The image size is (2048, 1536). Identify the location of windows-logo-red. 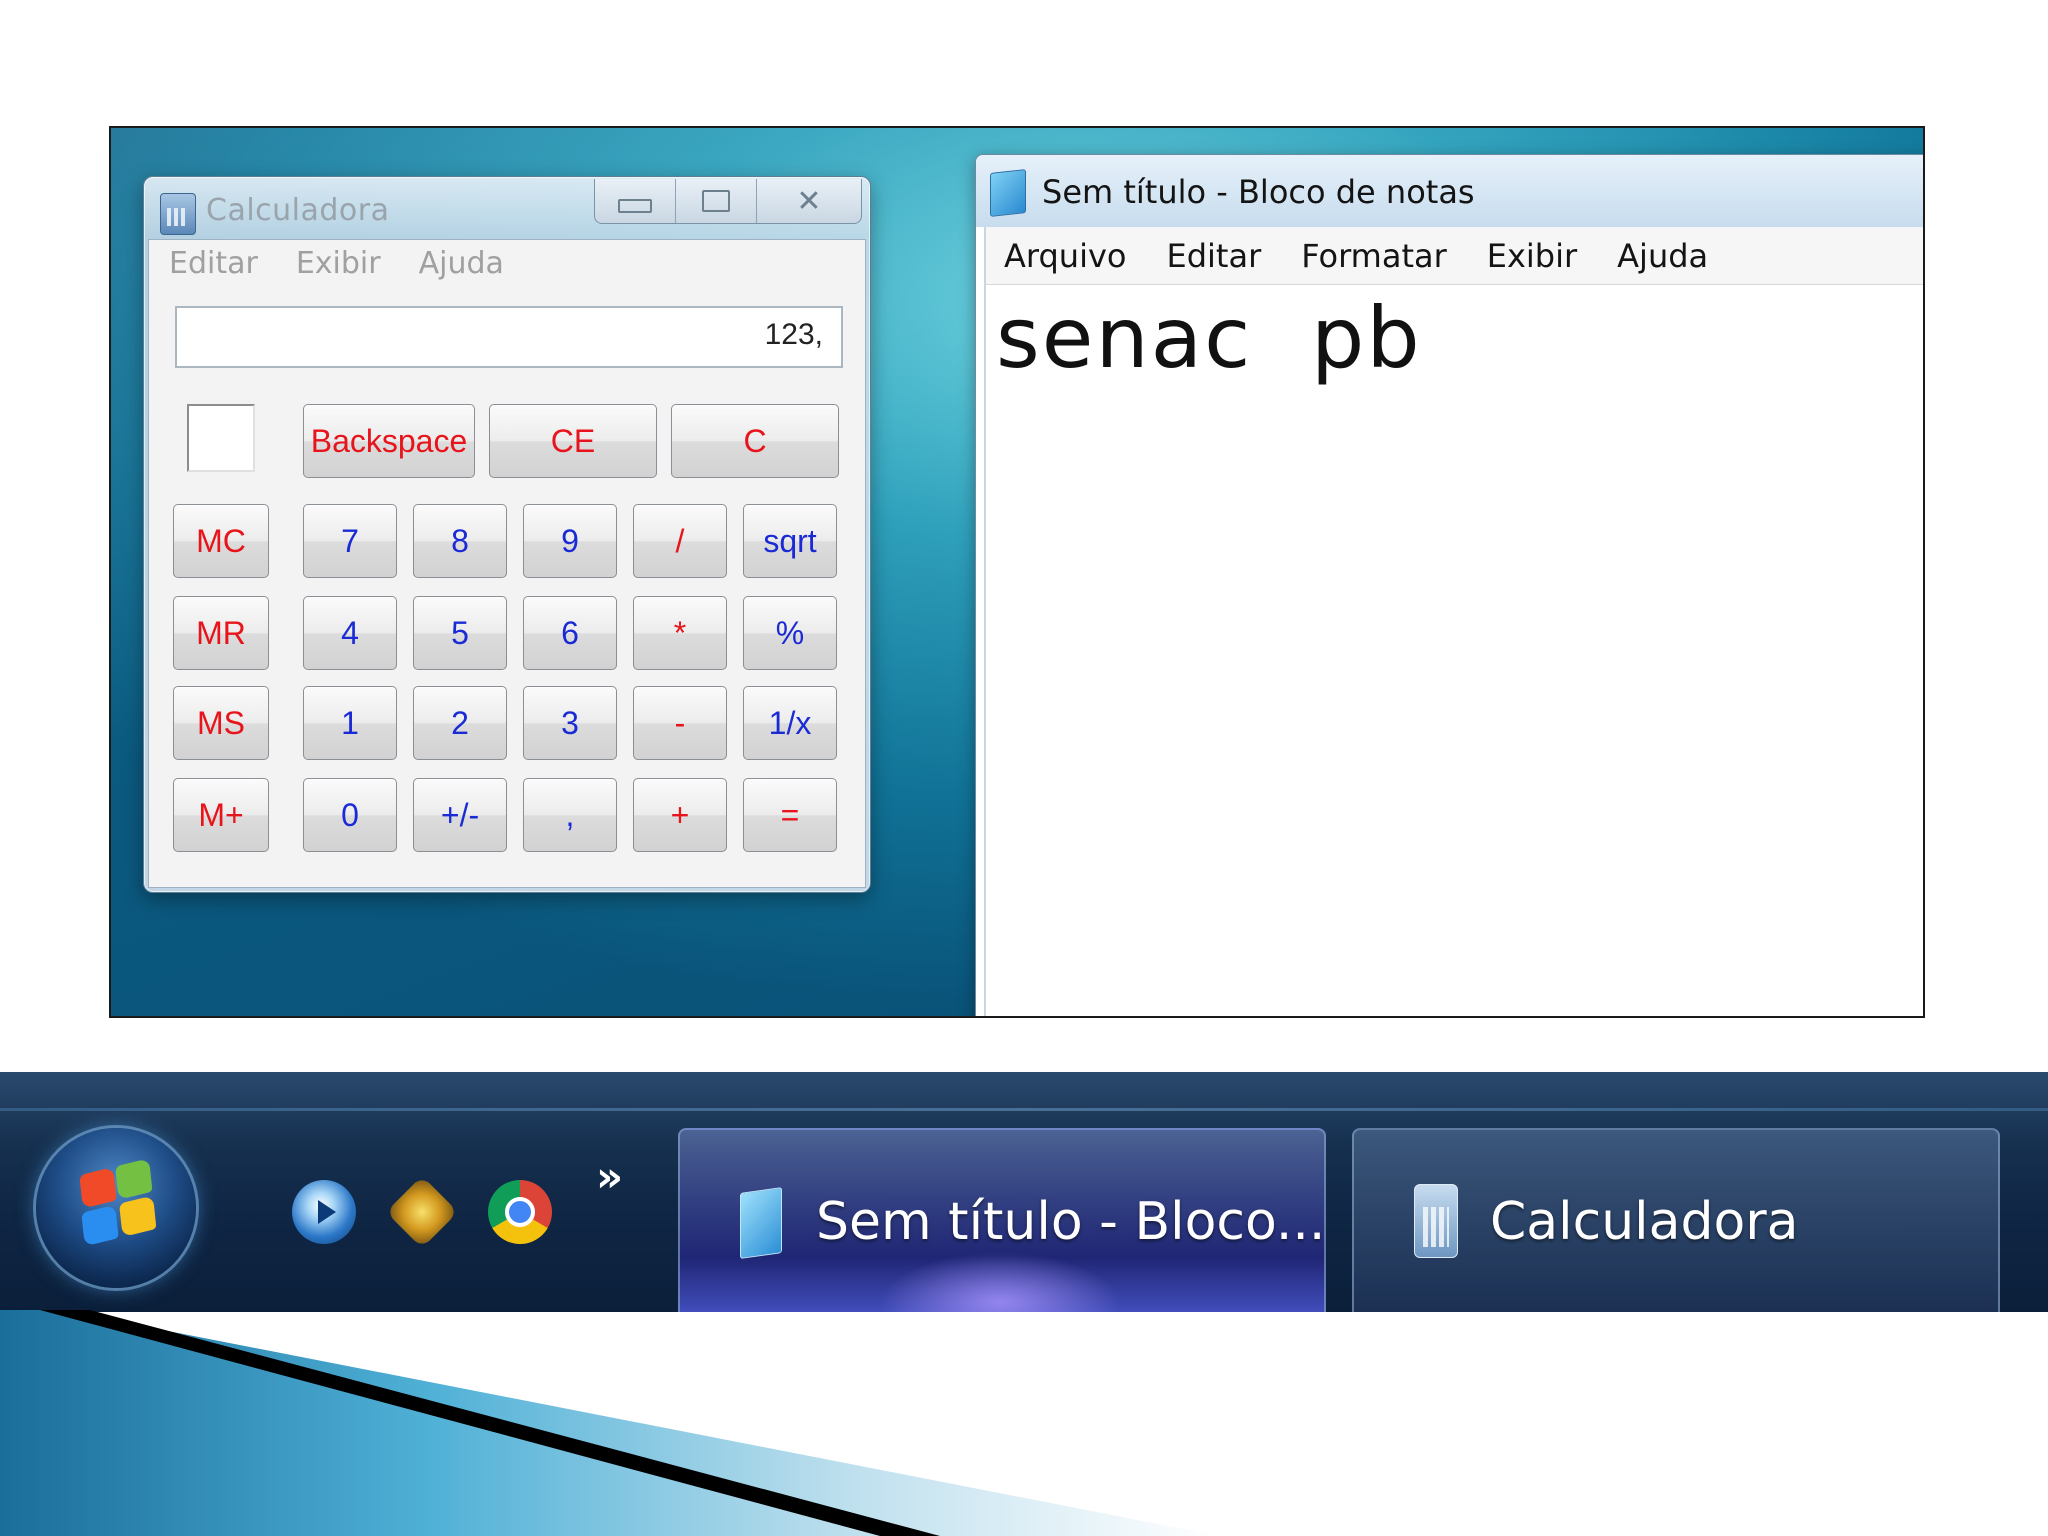
(98, 1187).